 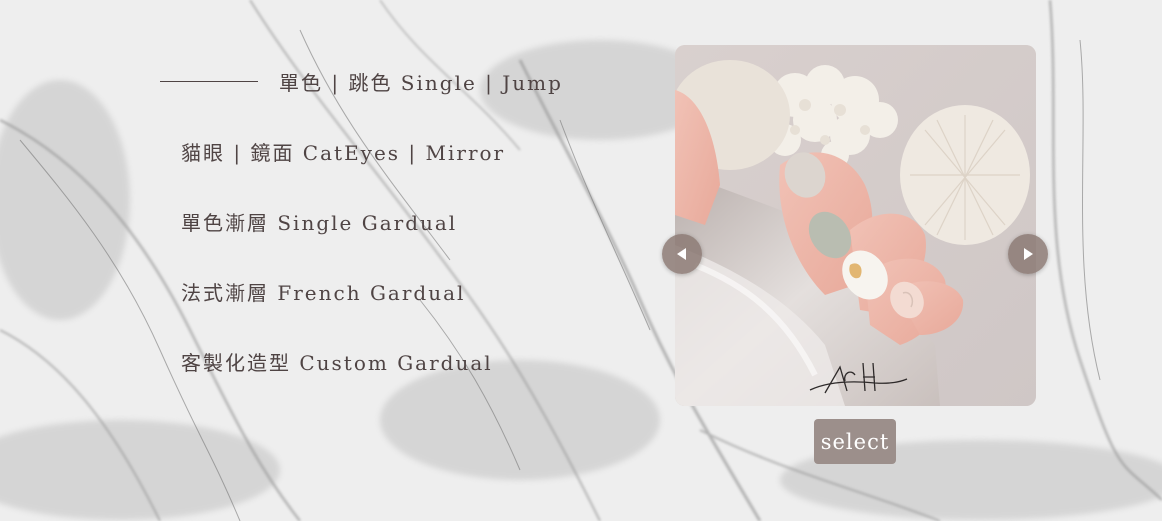 What do you see at coordinates (319, 221) in the screenshot?
I see `menu-item-single-gardual: 單色漸層 Single Gardual` at bounding box center [319, 221].